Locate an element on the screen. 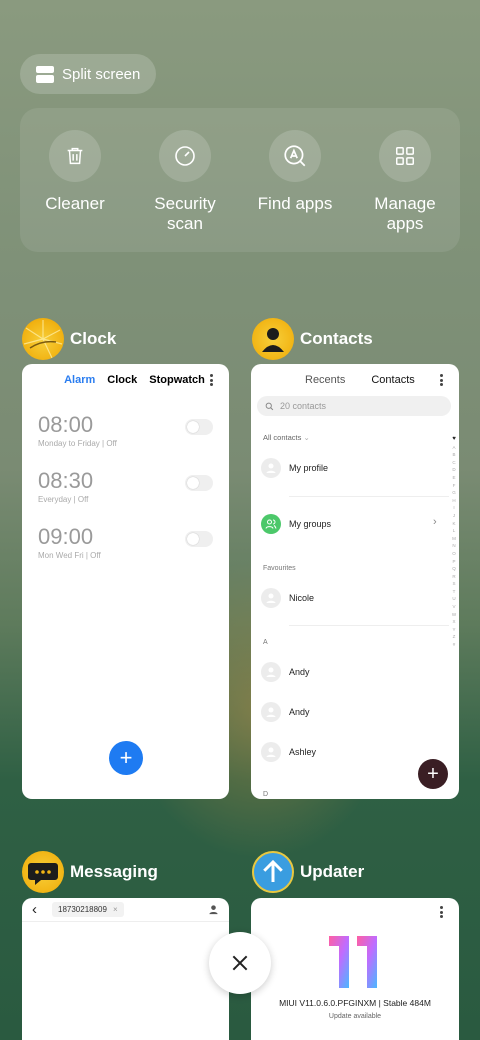 This screenshot has width=480, height=1040. contacts-app-header: Contacts is located at coordinates (312, 339).